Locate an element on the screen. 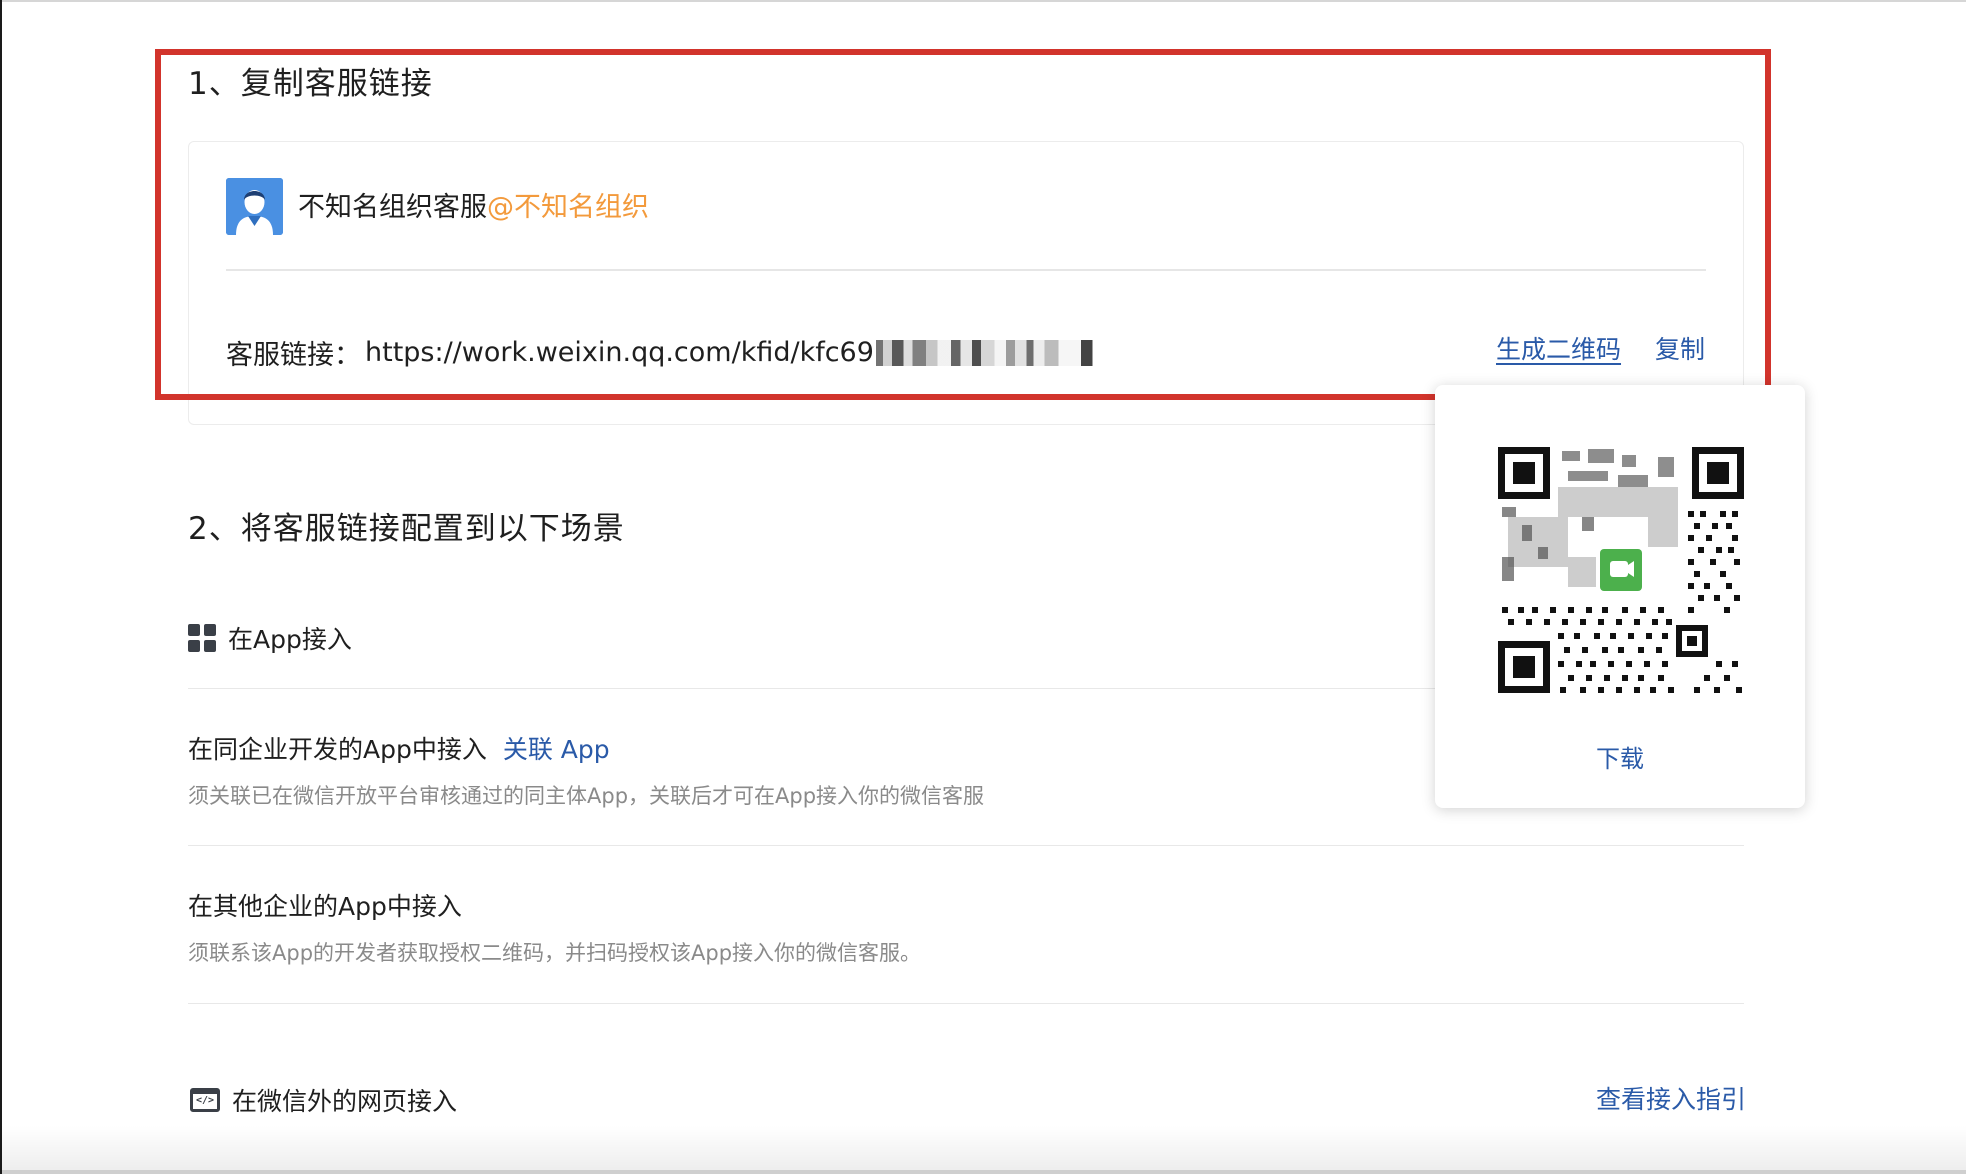  qr-code-image is located at coordinates (1621, 570).